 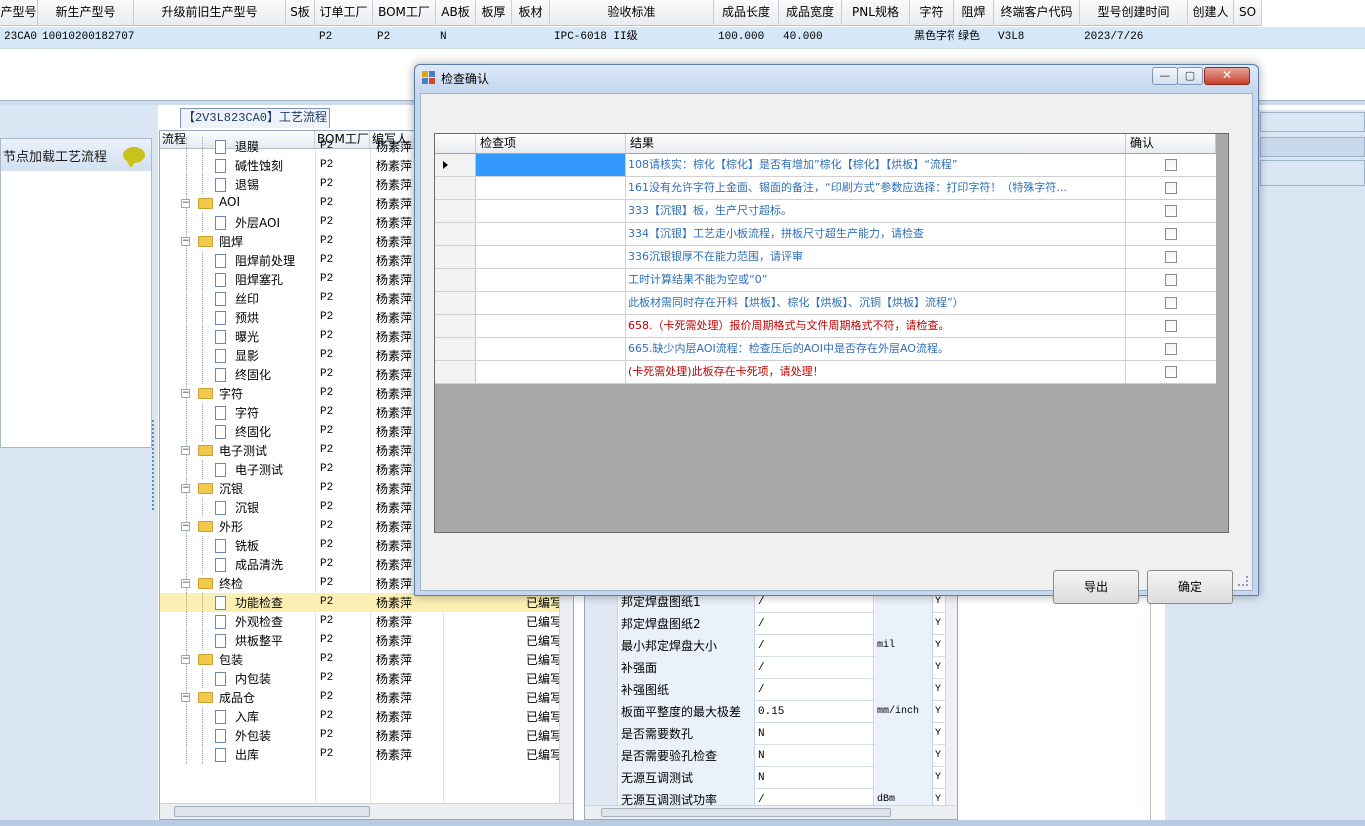 What do you see at coordinates (134, 157) in the screenshot?
I see `speech-bubble-icon` at bounding box center [134, 157].